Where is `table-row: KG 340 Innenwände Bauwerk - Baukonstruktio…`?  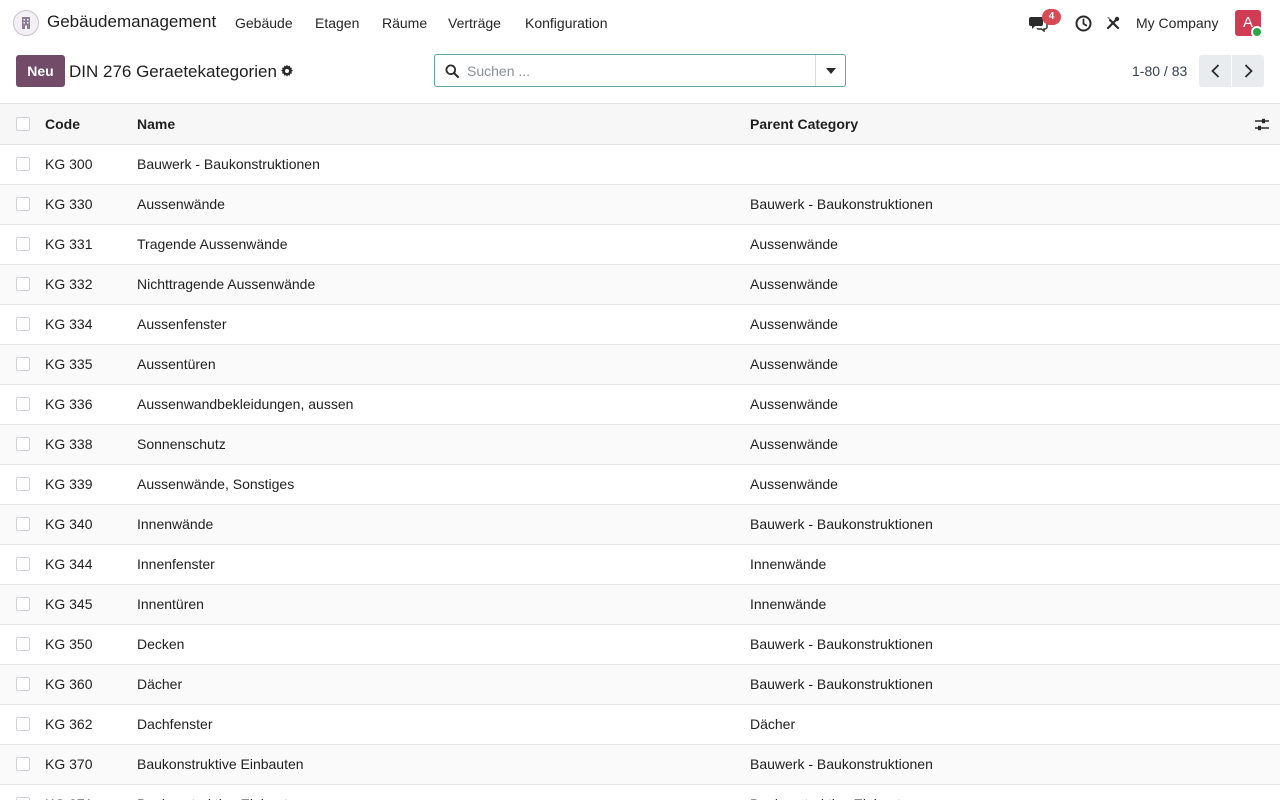 table-row: KG 340 Innenwände Bauwerk - Baukonstruktio… is located at coordinates (640, 525).